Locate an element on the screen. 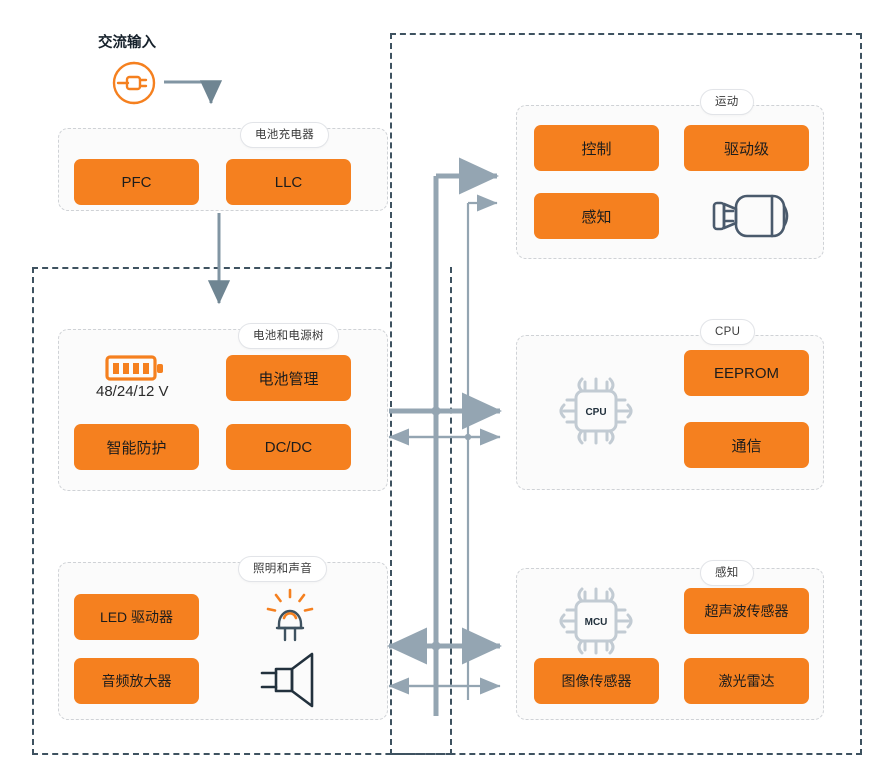  panel-title-lighting-sound: 照明和声音 is located at coordinates (282, 569).